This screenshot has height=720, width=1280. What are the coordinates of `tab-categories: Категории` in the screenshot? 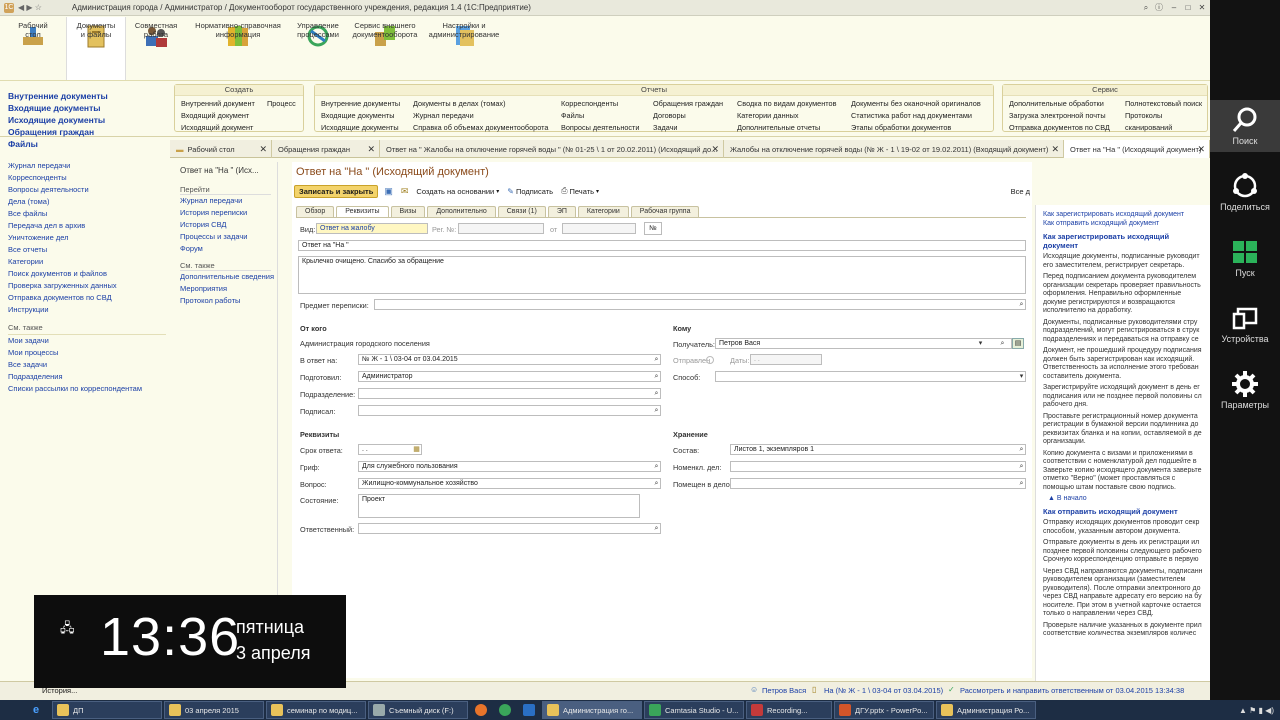 It's located at (603, 211).